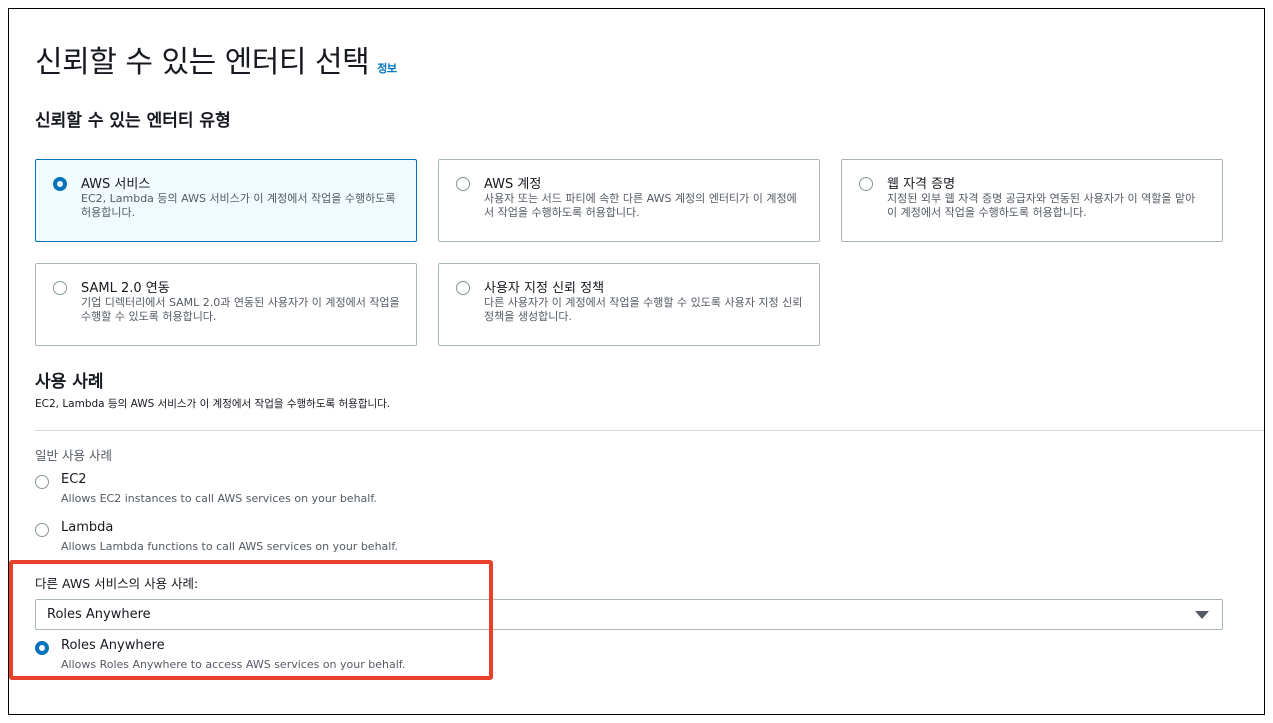 This screenshot has height=723, width=1273. Describe the element at coordinates (387, 68) in the screenshot. I see `info-link: 정보` at that location.